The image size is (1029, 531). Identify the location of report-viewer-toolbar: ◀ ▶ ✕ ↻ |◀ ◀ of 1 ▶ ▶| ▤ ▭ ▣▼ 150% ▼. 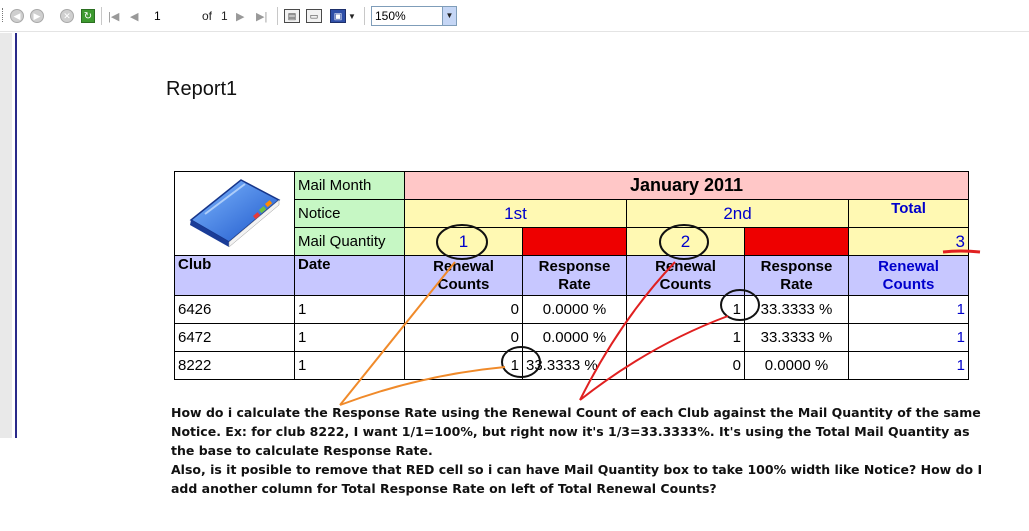
(514, 16).